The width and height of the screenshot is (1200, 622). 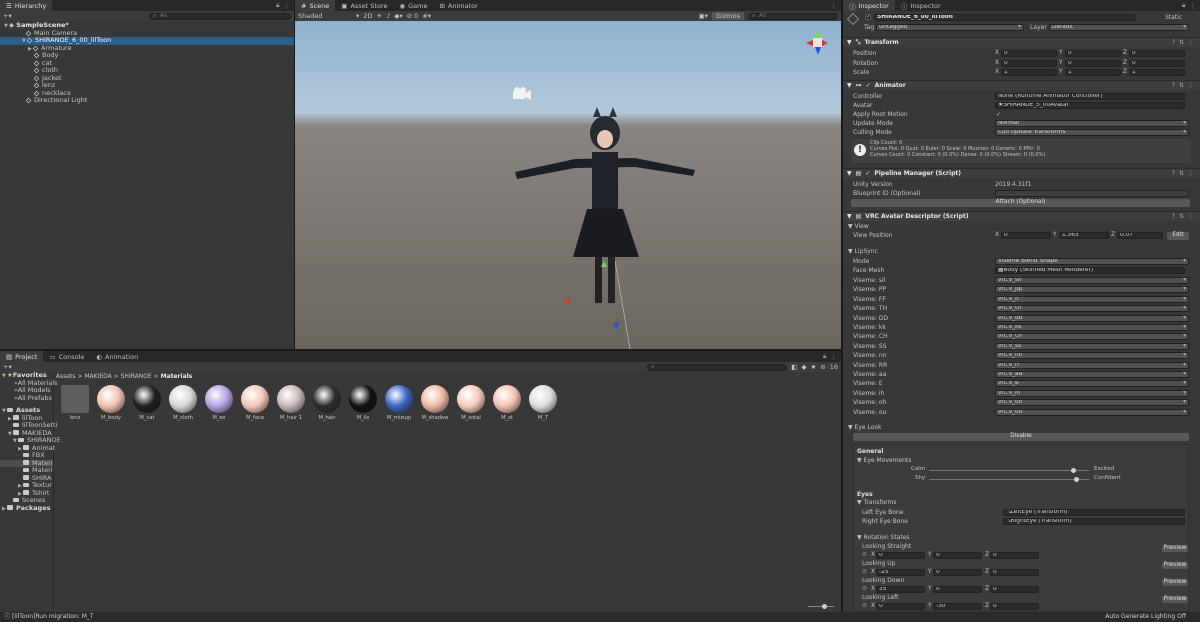 I want to click on hierarchy-item: Directional Light, so click(x=147, y=100).